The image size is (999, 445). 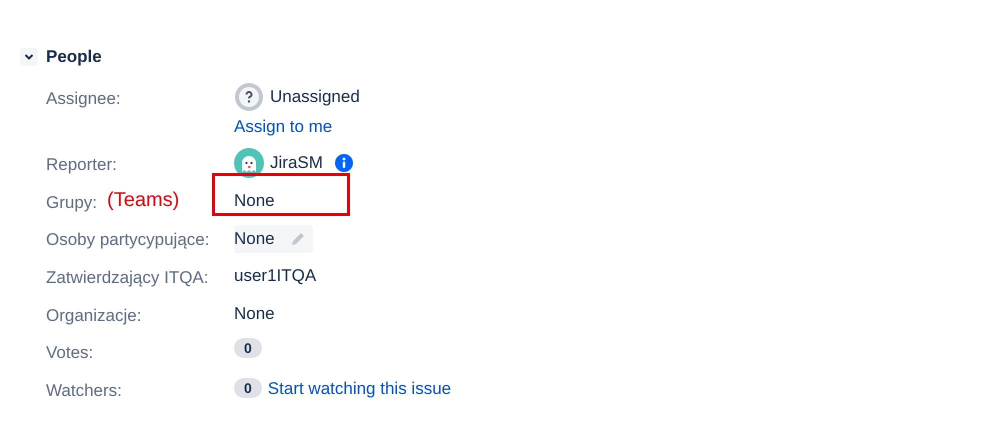 I want to click on section-title: People, so click(x=74, y=57).